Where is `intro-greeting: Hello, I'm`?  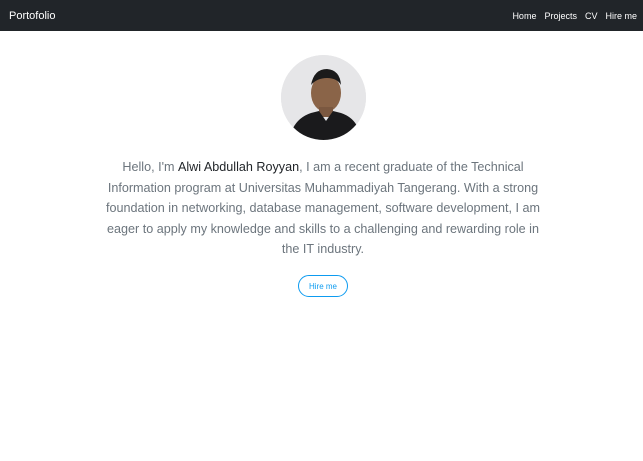
intro-greeting: Hello, I'm is located at coordinates (150, 167).